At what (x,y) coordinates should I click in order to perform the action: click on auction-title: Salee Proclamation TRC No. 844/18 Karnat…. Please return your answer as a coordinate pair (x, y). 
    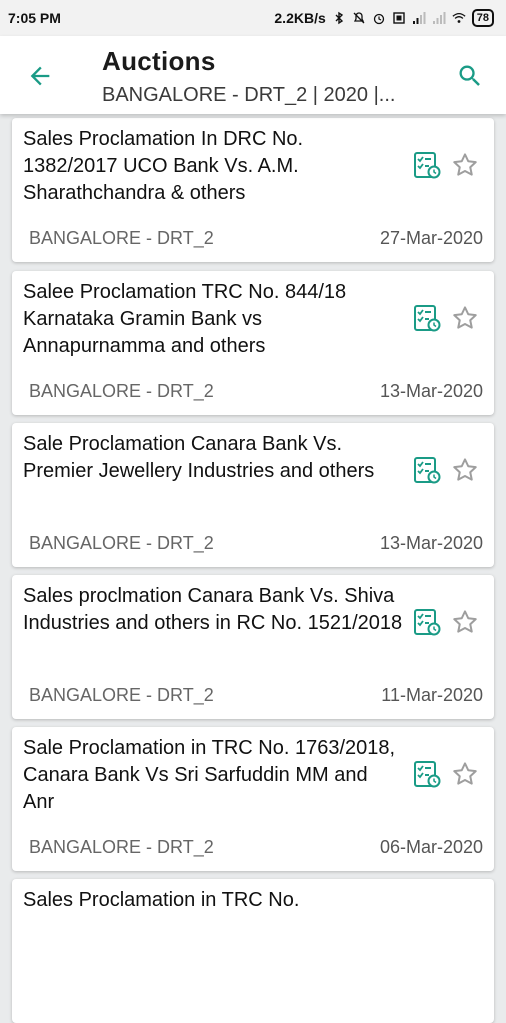
    Looking at the image, I should click on (185, 319).